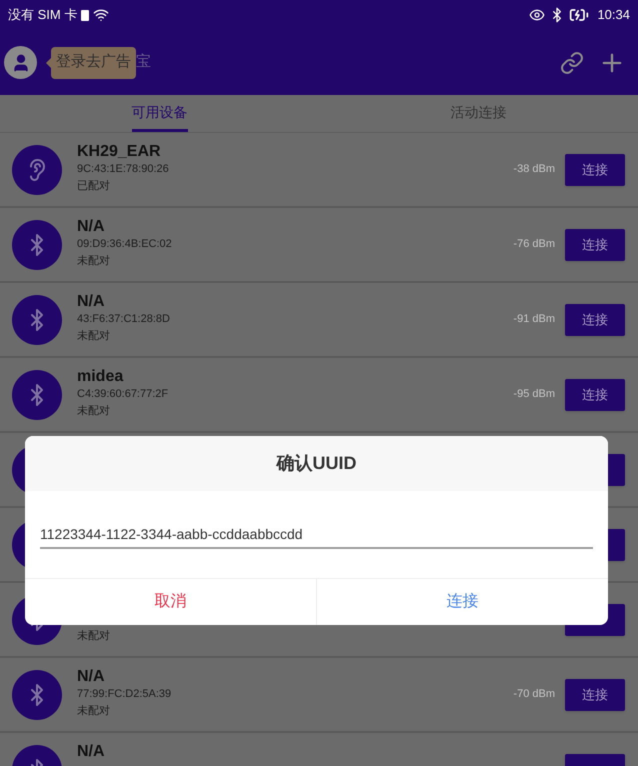  What do you see at coordinates (143, 62) in the screenshot?
I see `app-title: 宝` at bounding box center [143, 62].